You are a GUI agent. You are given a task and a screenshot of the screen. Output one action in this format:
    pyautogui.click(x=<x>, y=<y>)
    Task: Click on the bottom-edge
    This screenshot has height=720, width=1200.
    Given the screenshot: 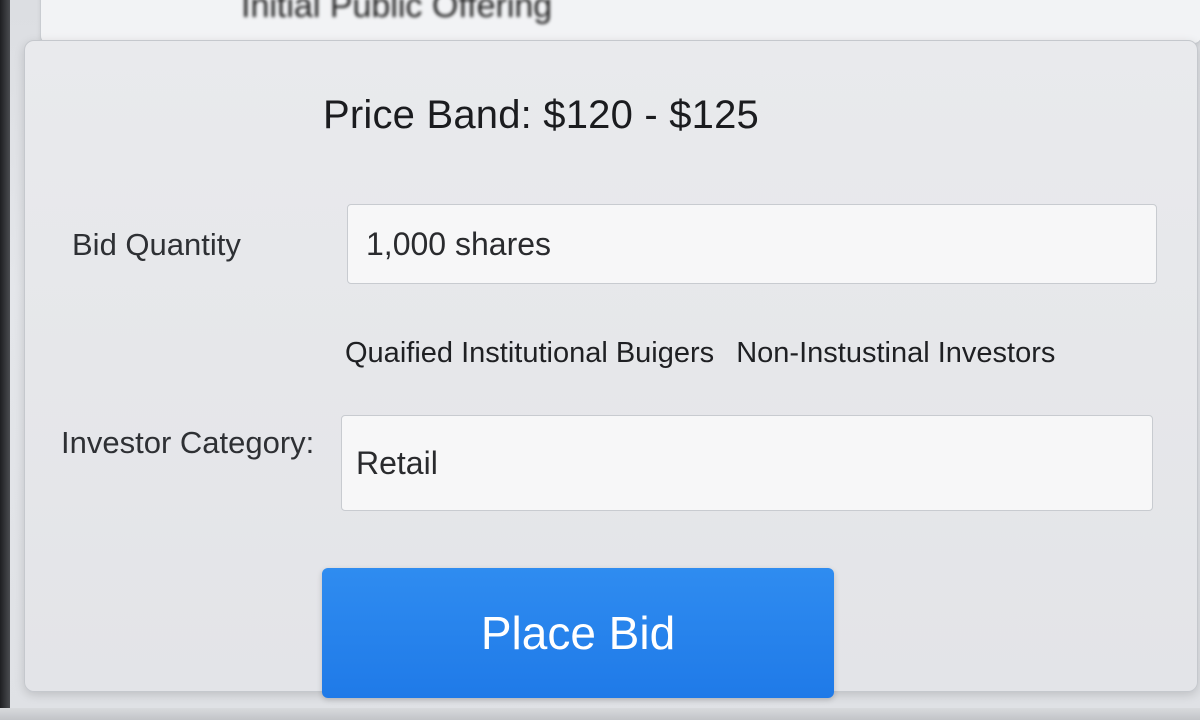 What is the action you would take?
    pyautogui.click(x=600, y=714)
    